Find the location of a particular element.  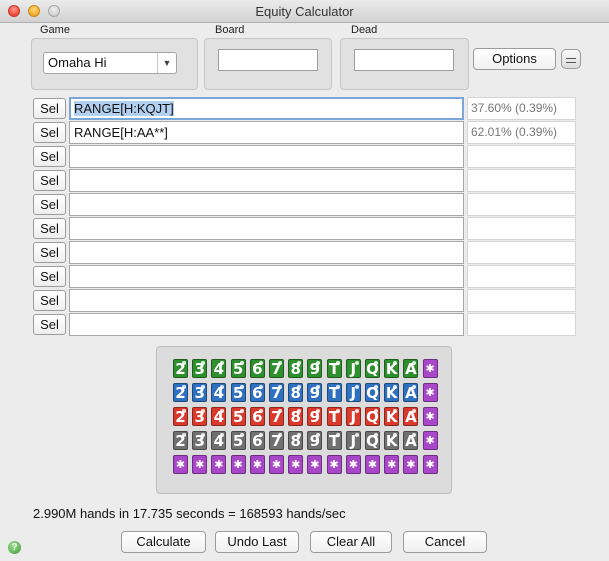

card-9-clubs: 9 is located at coordinates (315, 416).